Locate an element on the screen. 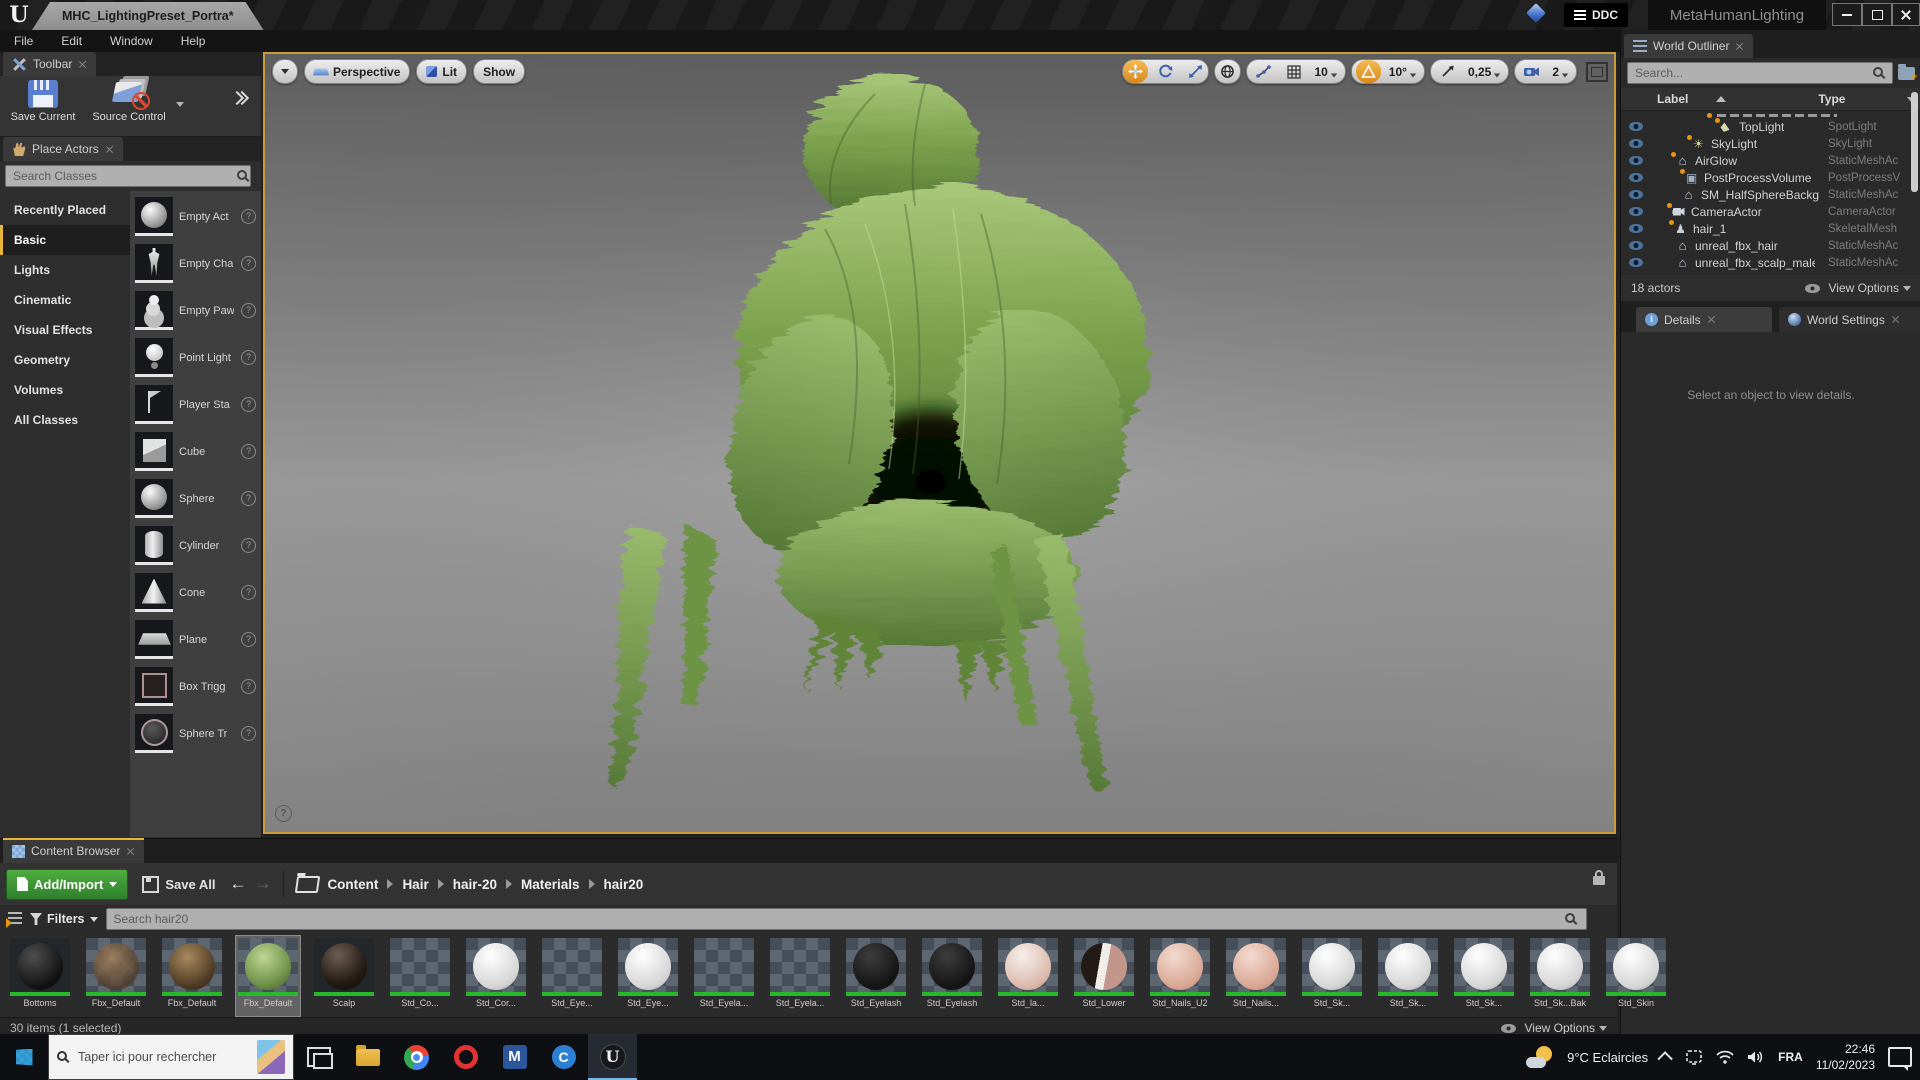 The height and width of the screenshot is (1080, 1920). grid-snap-button is located at coordinates (1293, 71).